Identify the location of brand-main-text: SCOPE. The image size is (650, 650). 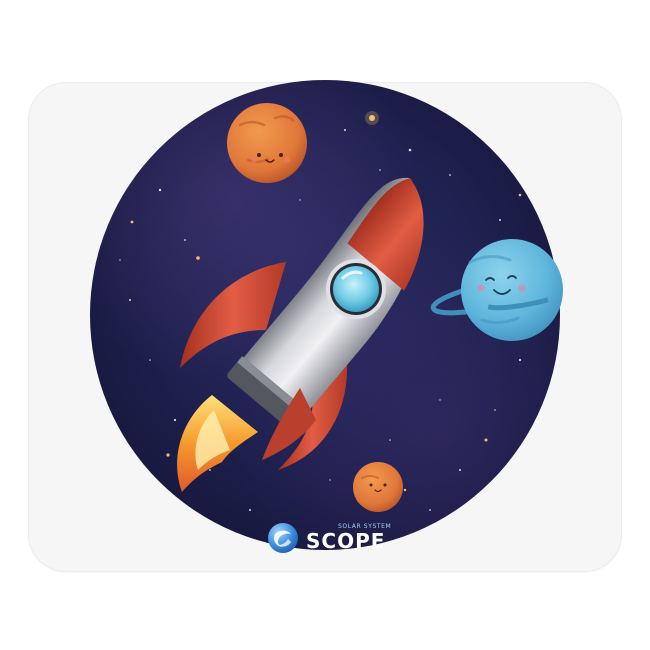
(346, 541).